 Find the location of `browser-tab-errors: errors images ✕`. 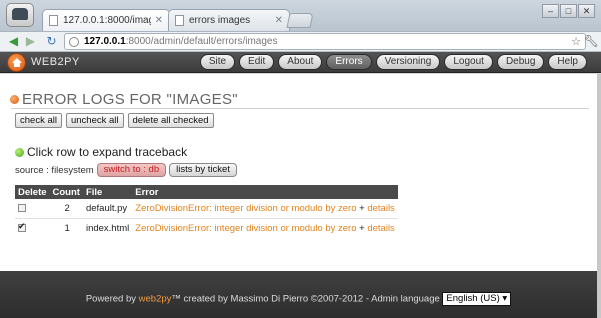

browser-tab-errors: errors images ✕ is located at coordinates (229, 20).